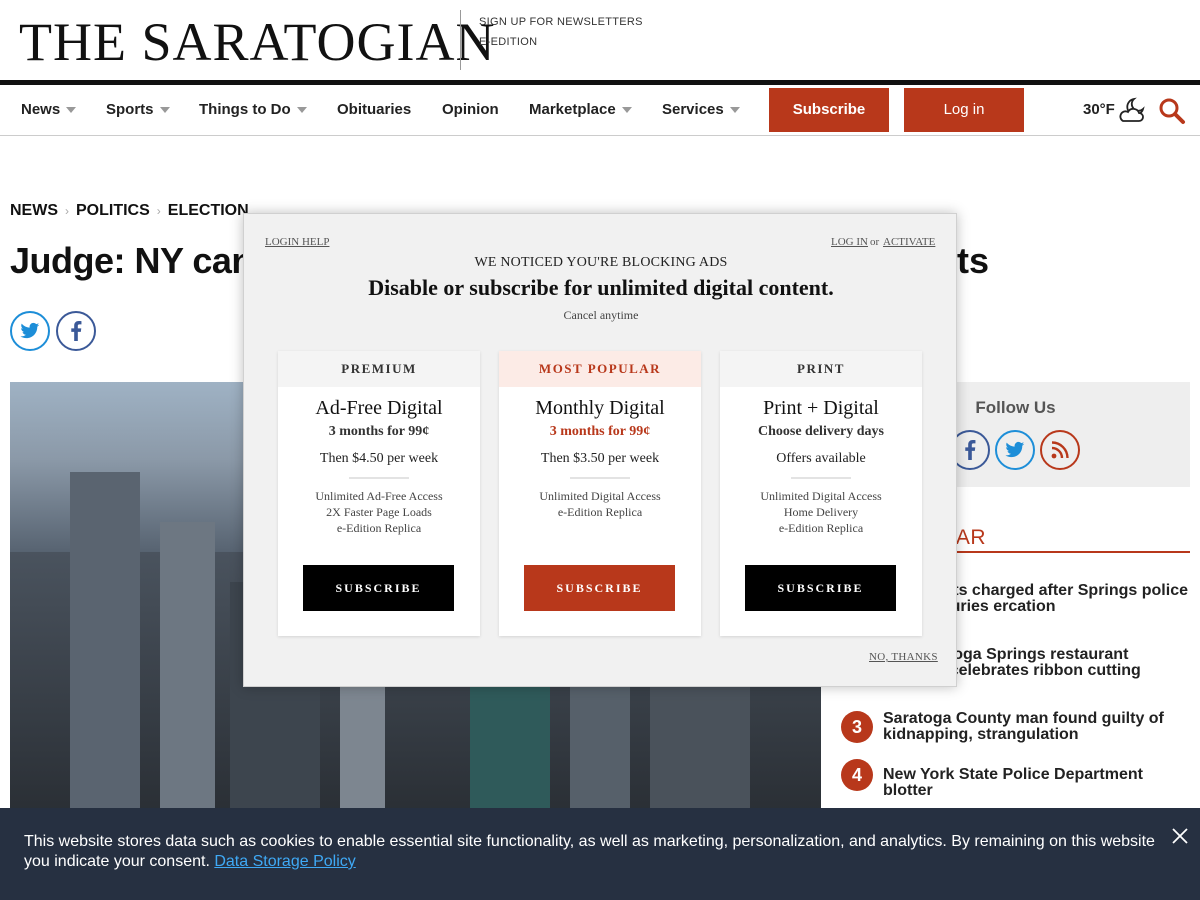 This screenshot has height=900, width=1200. Describe the element at coordinates (131, 260) in the screenshot. I see `article-headline: Judge: NY can` at that location.